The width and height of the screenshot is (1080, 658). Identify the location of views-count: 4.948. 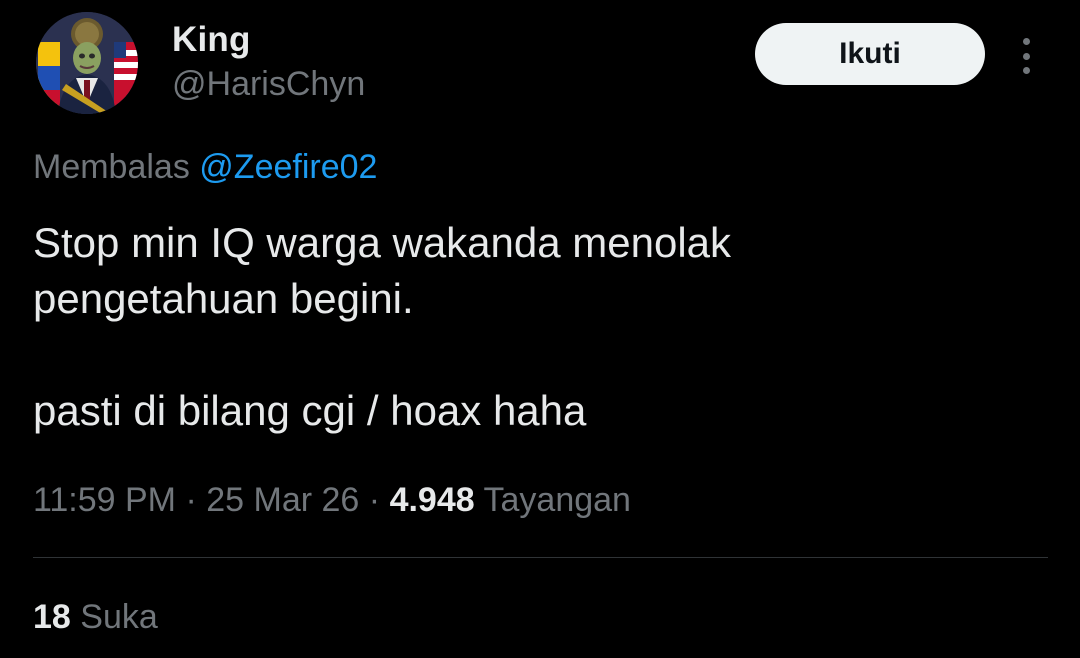
(432, 500).